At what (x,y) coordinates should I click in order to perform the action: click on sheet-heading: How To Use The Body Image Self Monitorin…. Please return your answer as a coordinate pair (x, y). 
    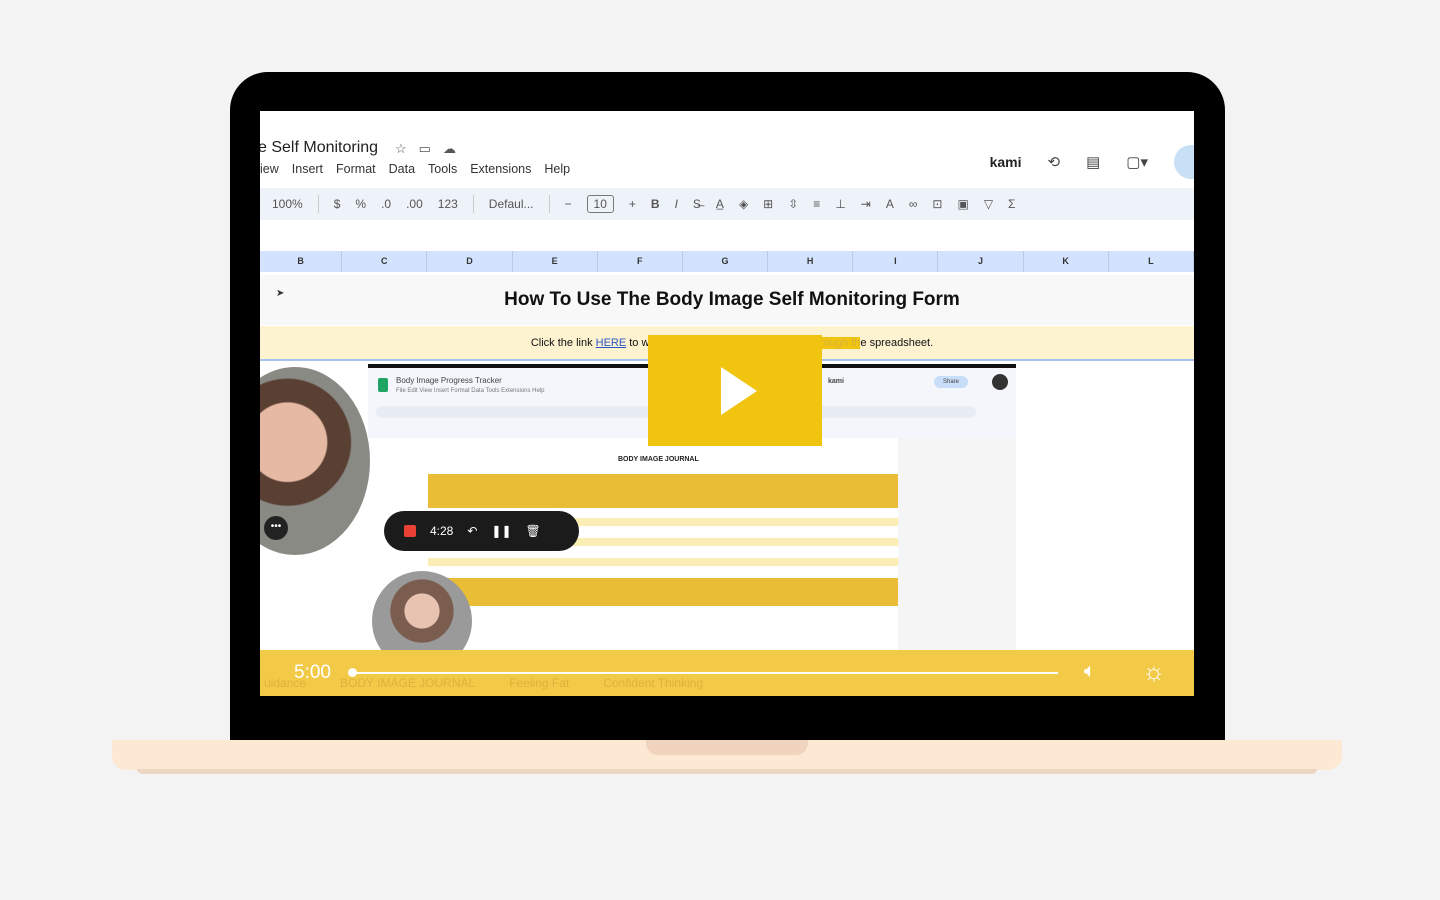
    Looking at the image, I should click on (727, 300).